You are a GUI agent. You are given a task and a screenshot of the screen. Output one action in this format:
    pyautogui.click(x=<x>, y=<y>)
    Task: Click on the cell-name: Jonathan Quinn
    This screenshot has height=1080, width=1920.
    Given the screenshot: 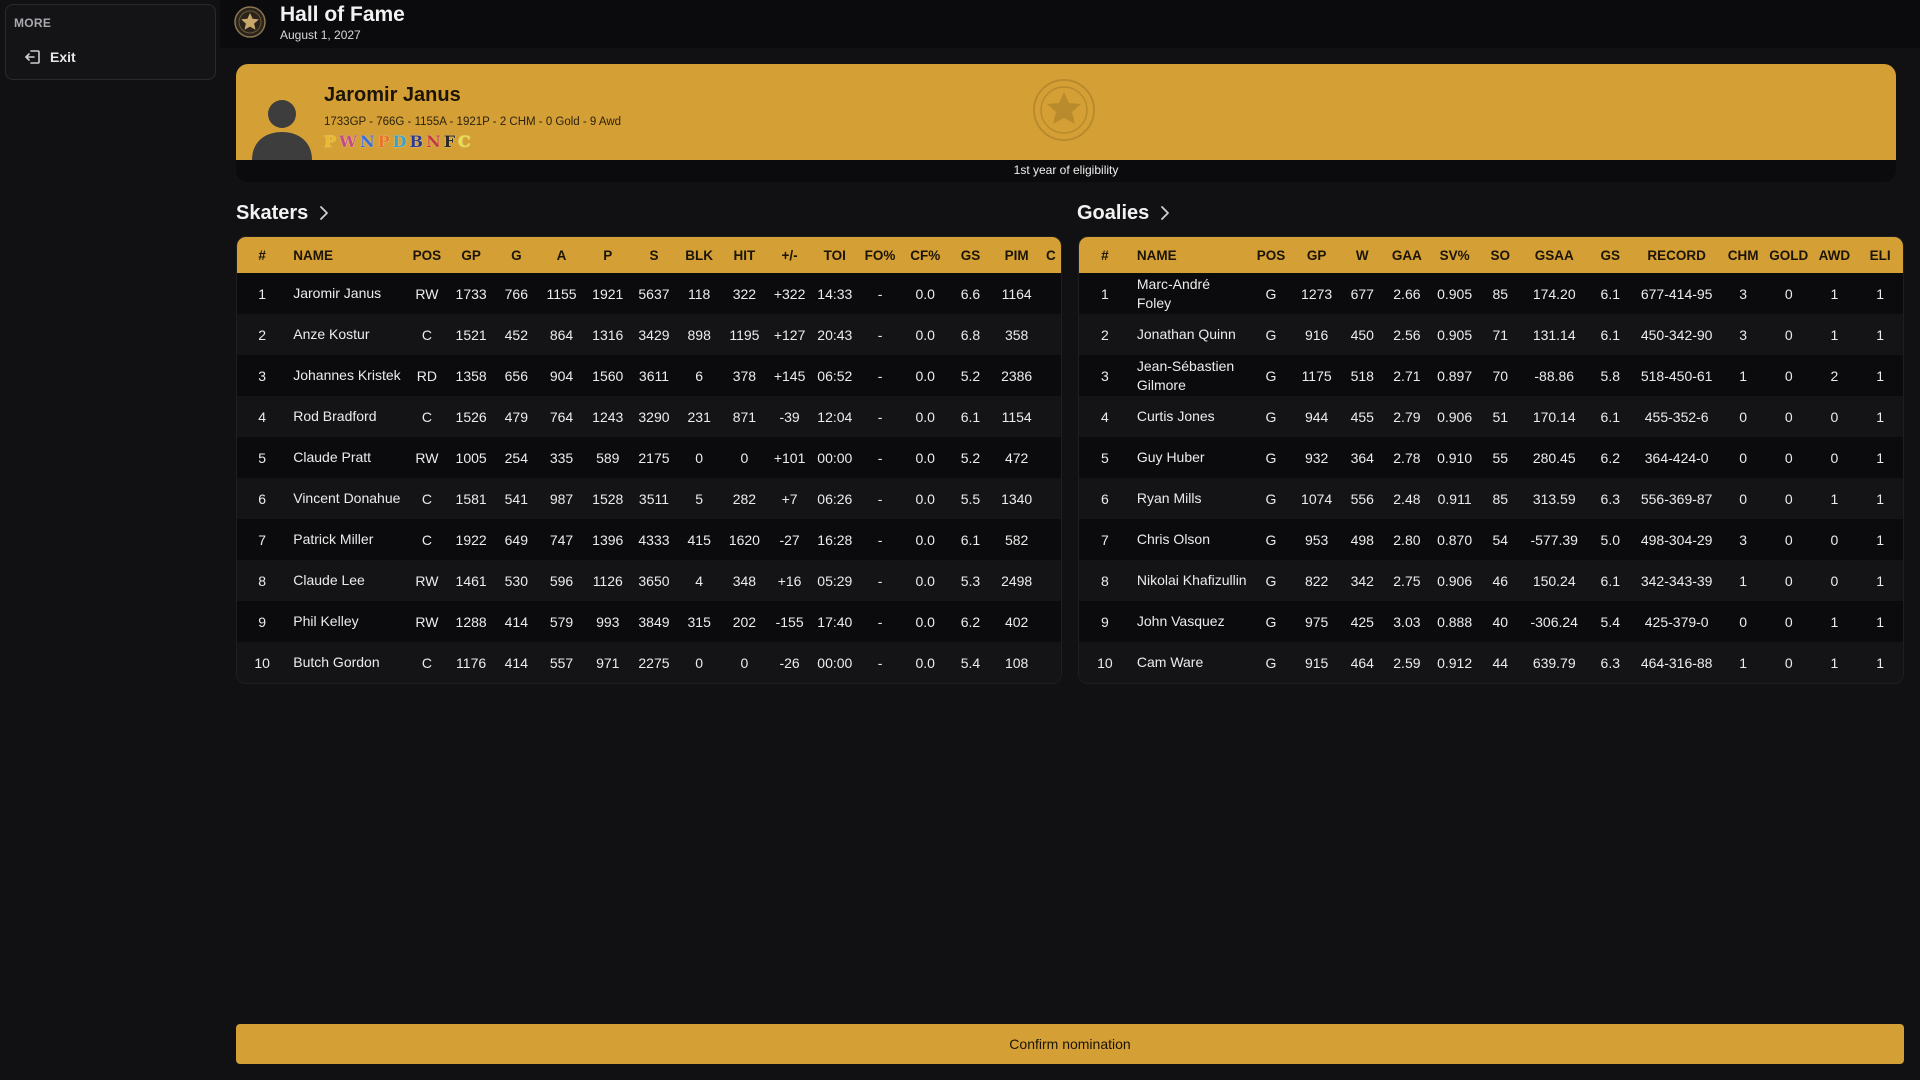 What is the action you would take?
    pyautogui.click(x=1190, y=334)
    